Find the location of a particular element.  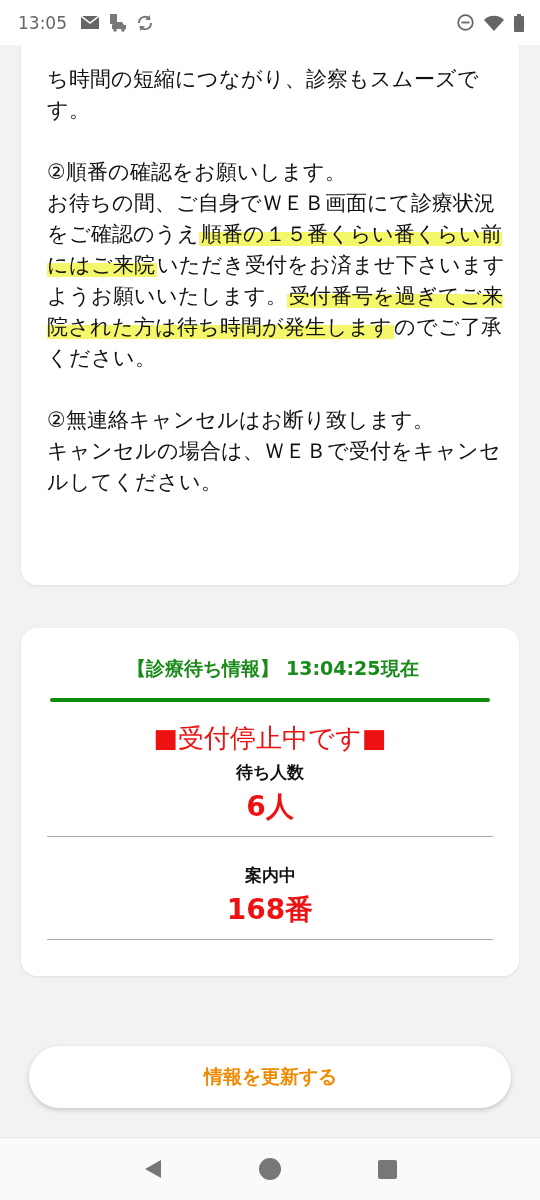

clock-time: 13:05 is located at coordinates (42, 22).